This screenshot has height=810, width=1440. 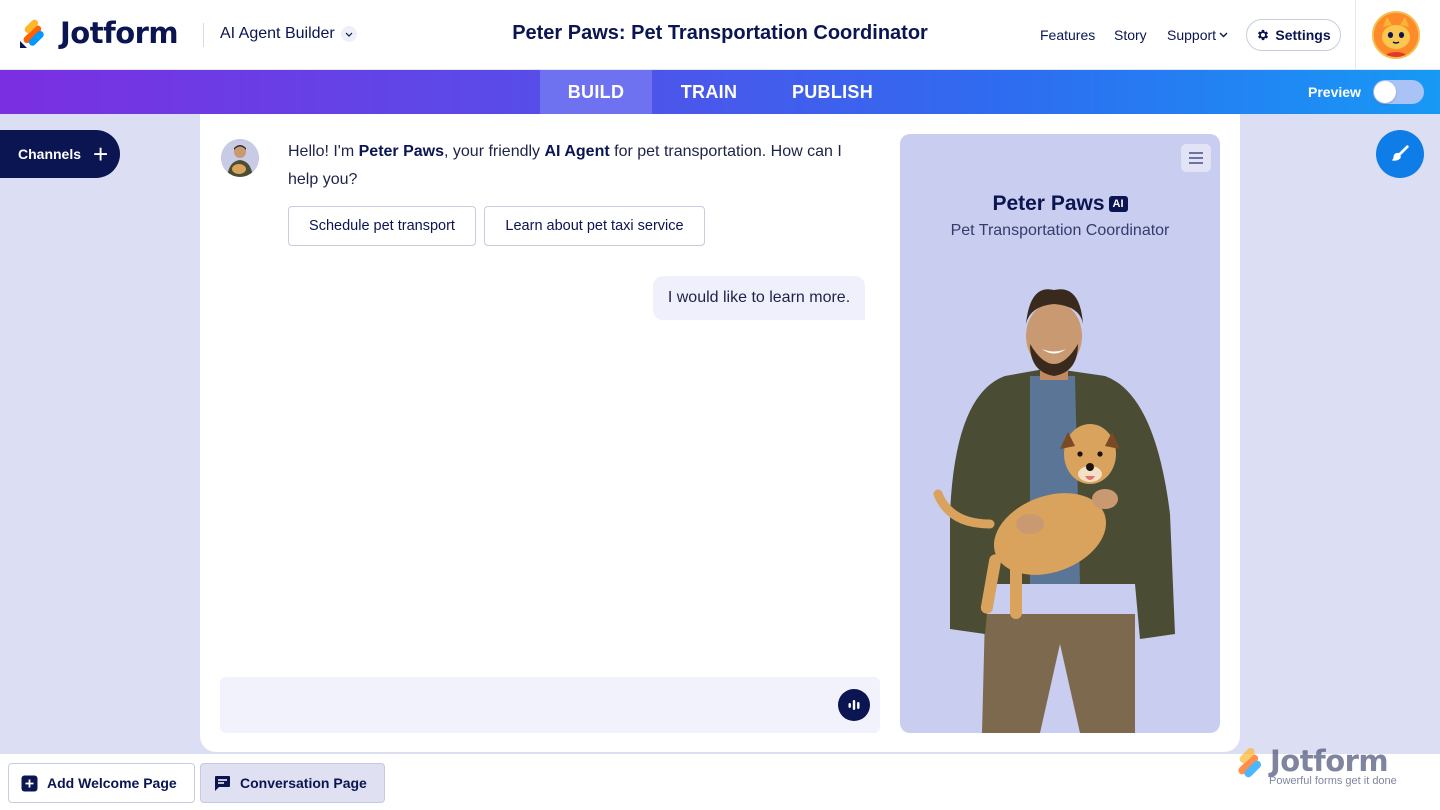 I want to click on panel-menu-button, so click(x=1196, y=158).